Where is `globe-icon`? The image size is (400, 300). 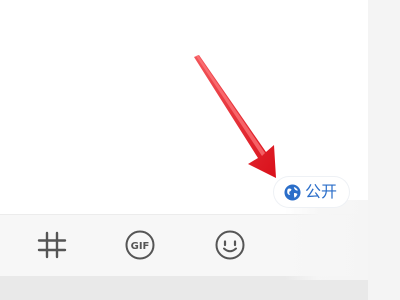 globe-icon is located at coordinates (292, 192).